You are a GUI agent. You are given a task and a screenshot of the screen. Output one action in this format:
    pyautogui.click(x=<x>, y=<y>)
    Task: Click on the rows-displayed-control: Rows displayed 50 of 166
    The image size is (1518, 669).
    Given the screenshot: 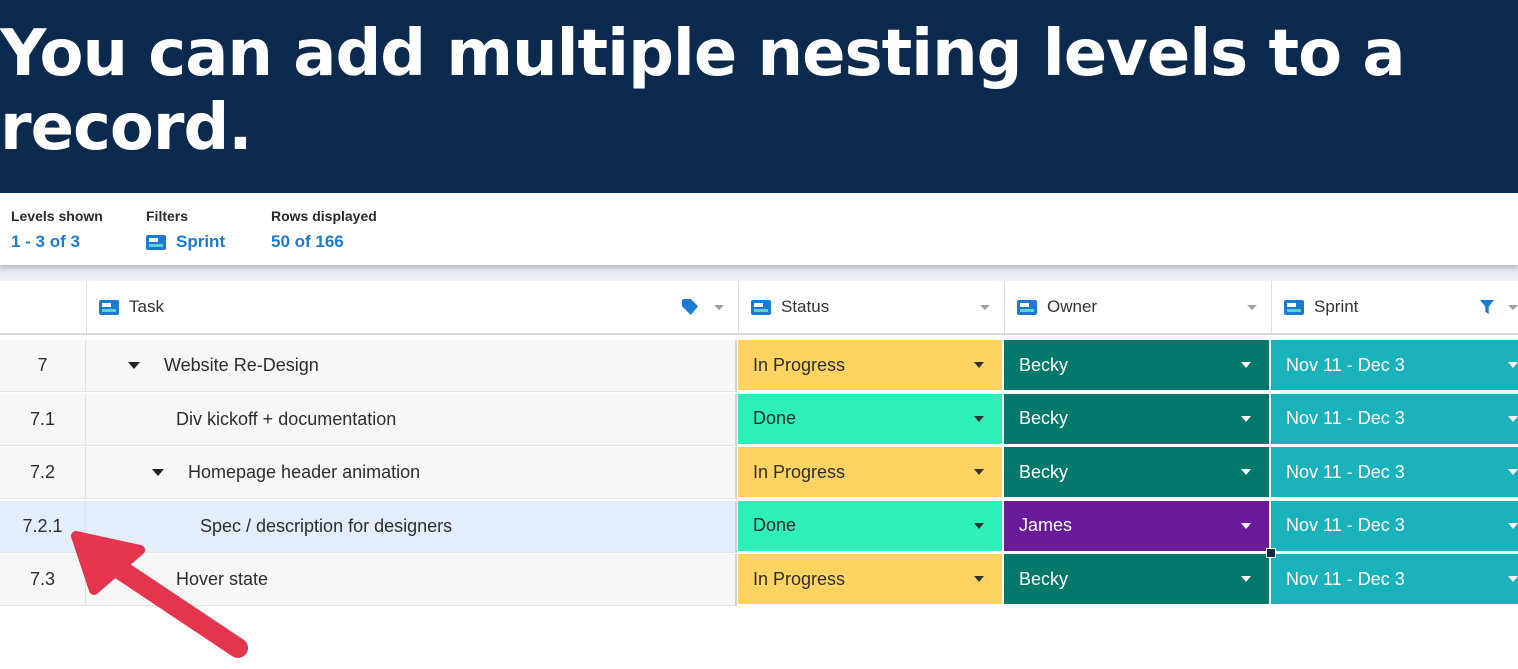 What is the action you would take?
    pyautogui.click(x=324, y=230)
    